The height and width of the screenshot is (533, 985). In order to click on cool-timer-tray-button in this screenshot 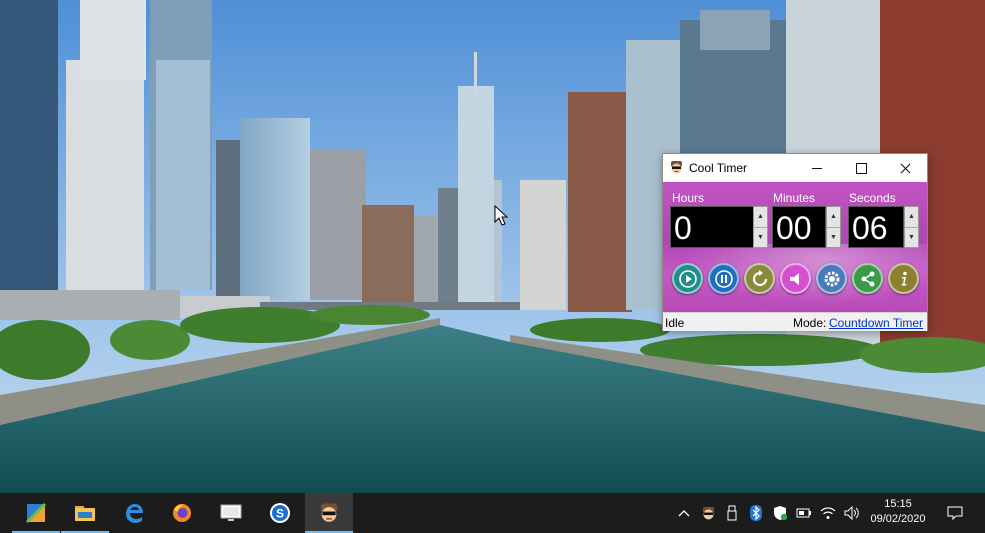, I will do `click(708, 513)`.